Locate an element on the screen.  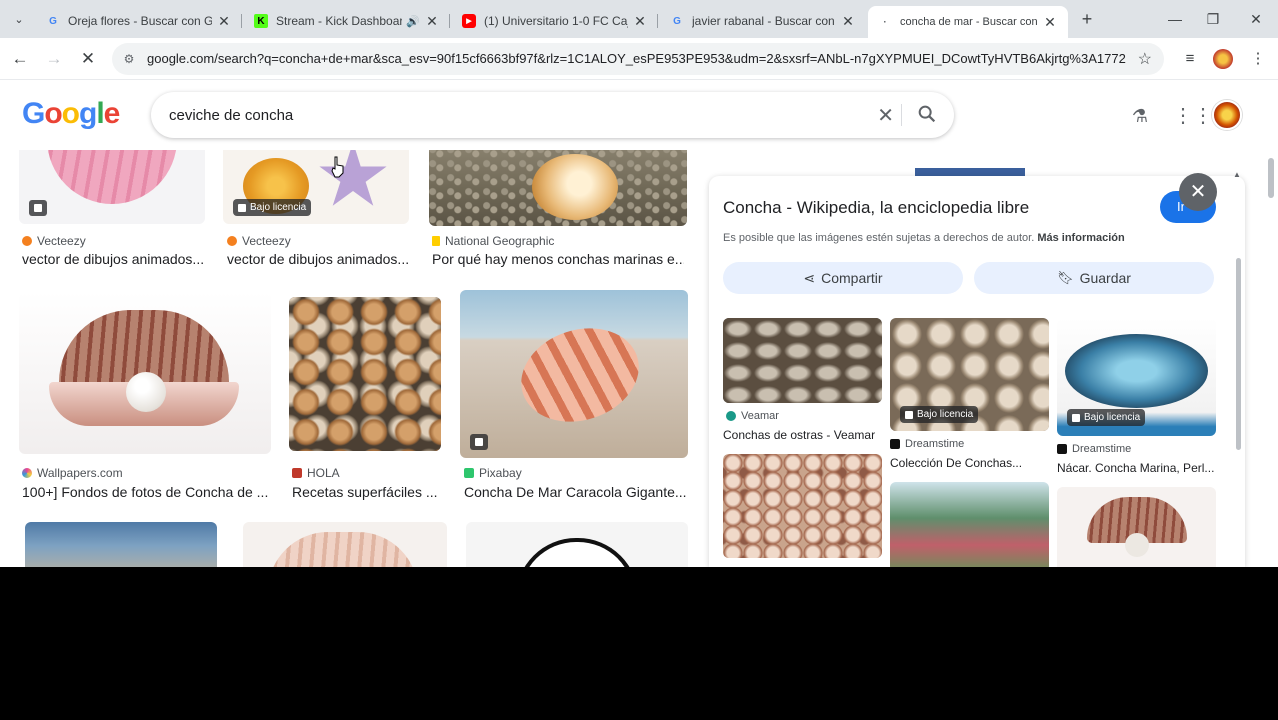
close-window-button: ✕ is located at coordinates (1256, 19).